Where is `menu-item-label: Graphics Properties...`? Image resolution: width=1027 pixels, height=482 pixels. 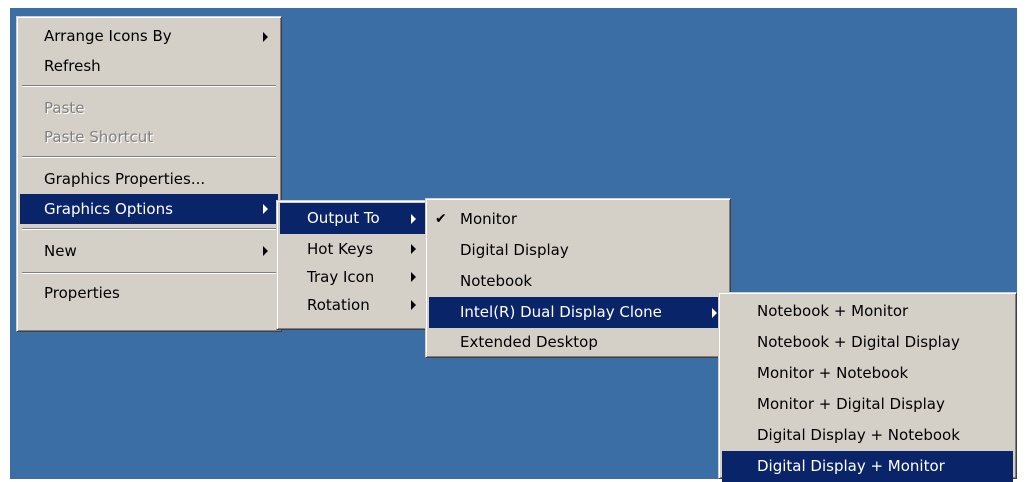
menu-item-label: Graphics Properties... is located at coordinates (125, 179).